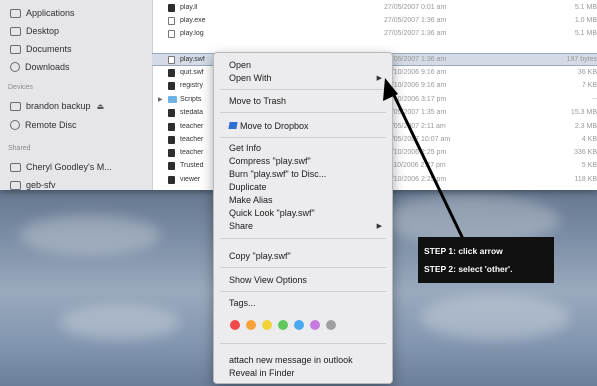  I want to click on annotation-arrow, so click(424, 160).